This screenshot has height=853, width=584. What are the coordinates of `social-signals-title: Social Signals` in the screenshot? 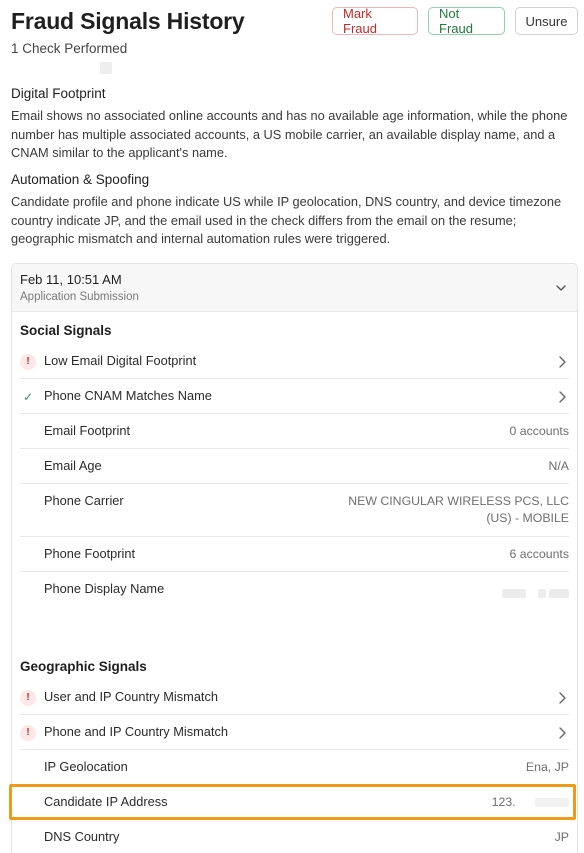 It's located at (66, 330).